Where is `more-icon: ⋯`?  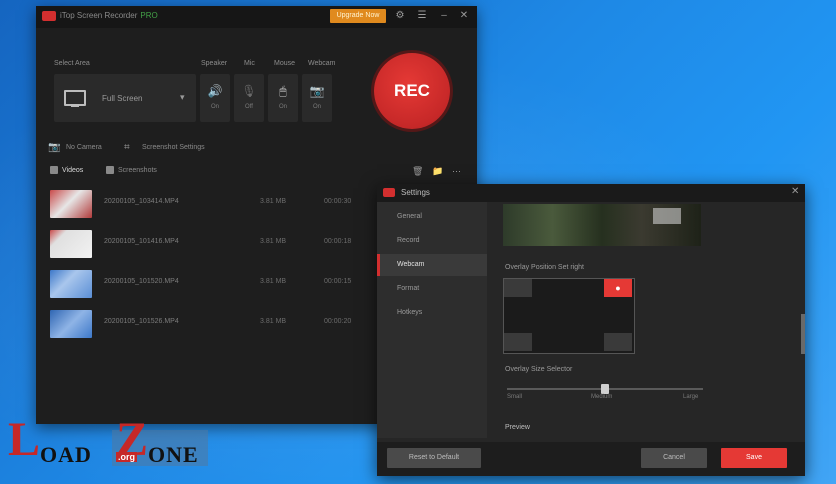
more-icon: ⋯ is located at coordinates (456, 171).